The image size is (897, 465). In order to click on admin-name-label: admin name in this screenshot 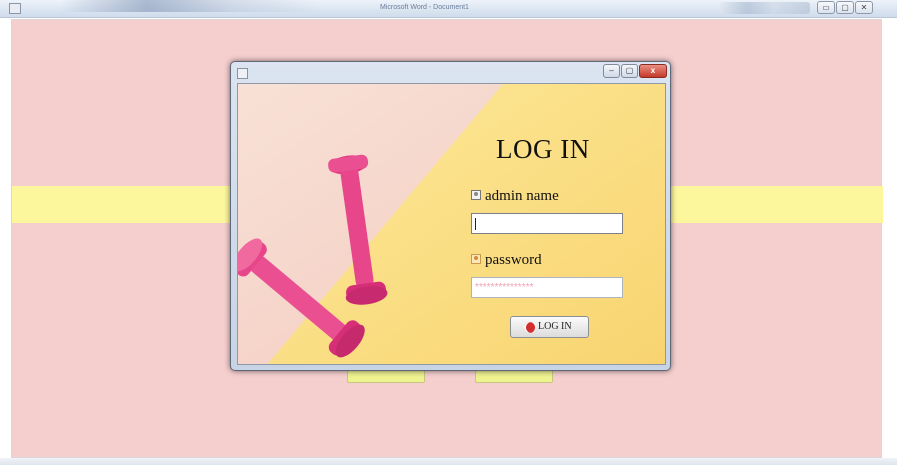, I will do `click(515, 196)`.